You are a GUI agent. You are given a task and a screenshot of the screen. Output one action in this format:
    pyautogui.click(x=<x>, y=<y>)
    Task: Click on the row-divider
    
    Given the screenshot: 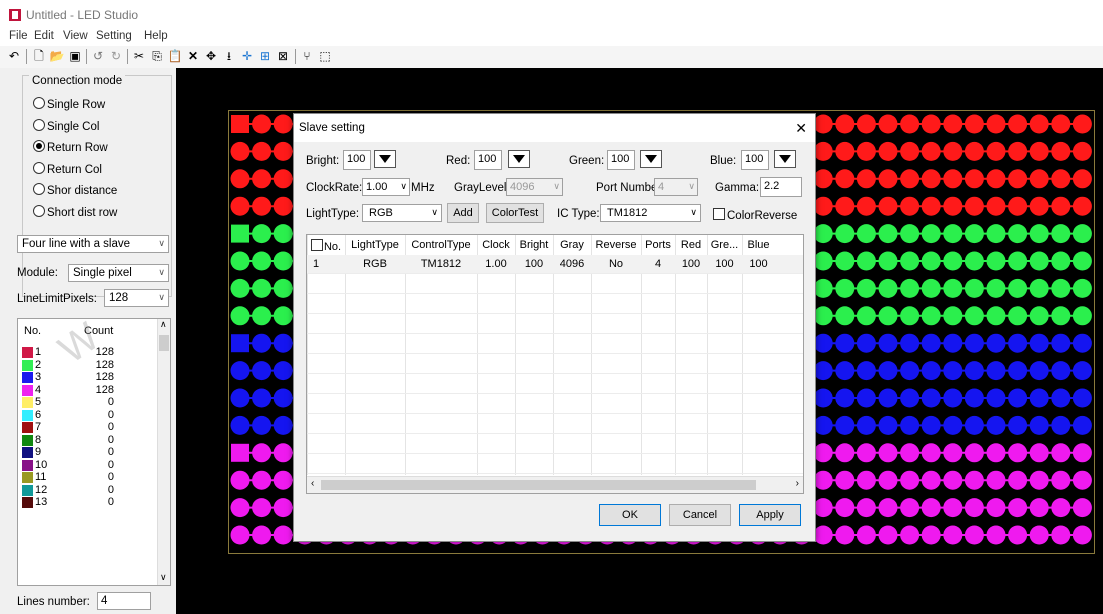 What is the action you would take?
    pyautogui.click(x=555, y=413)
    